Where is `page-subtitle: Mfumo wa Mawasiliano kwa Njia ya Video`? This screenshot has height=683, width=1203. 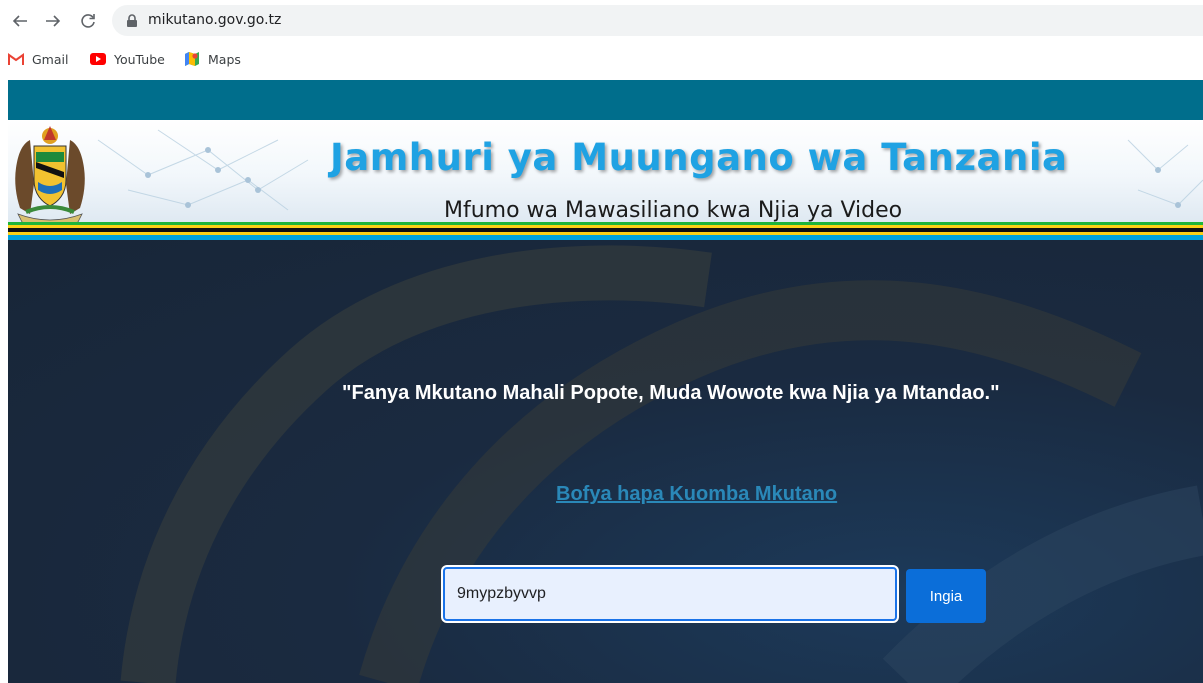
page-subtitle: Mfumo wa Mawasiliano kwa Njia ya Video is located at coordinates (673, 210).